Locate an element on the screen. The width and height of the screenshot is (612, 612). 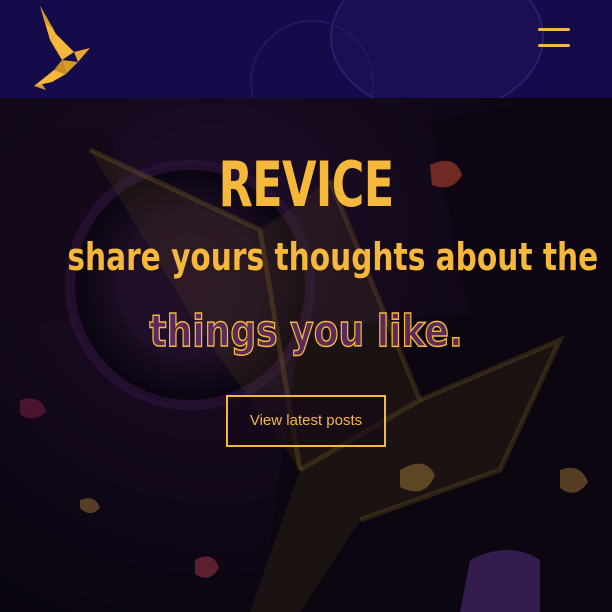
hamburger-menu-icon is located at coordinates (555, 39).